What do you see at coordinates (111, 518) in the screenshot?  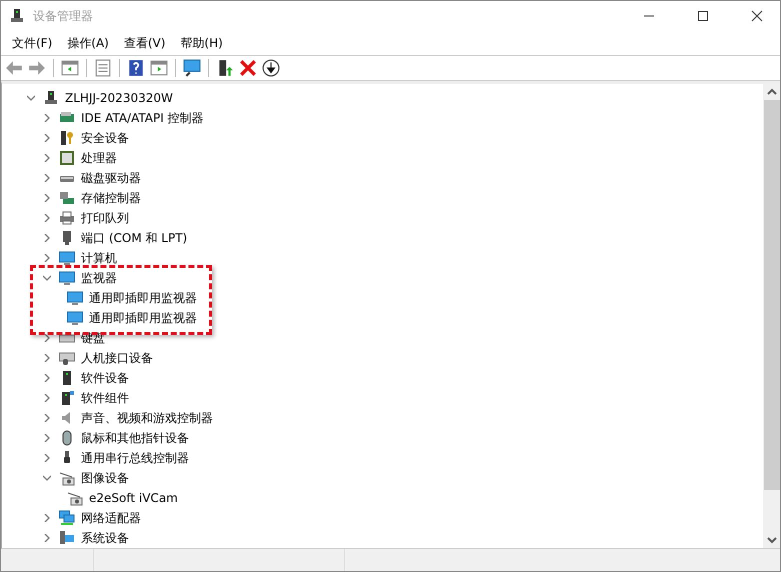 I see `tree-item: 网络适配器` at bounding box center [111, 518].